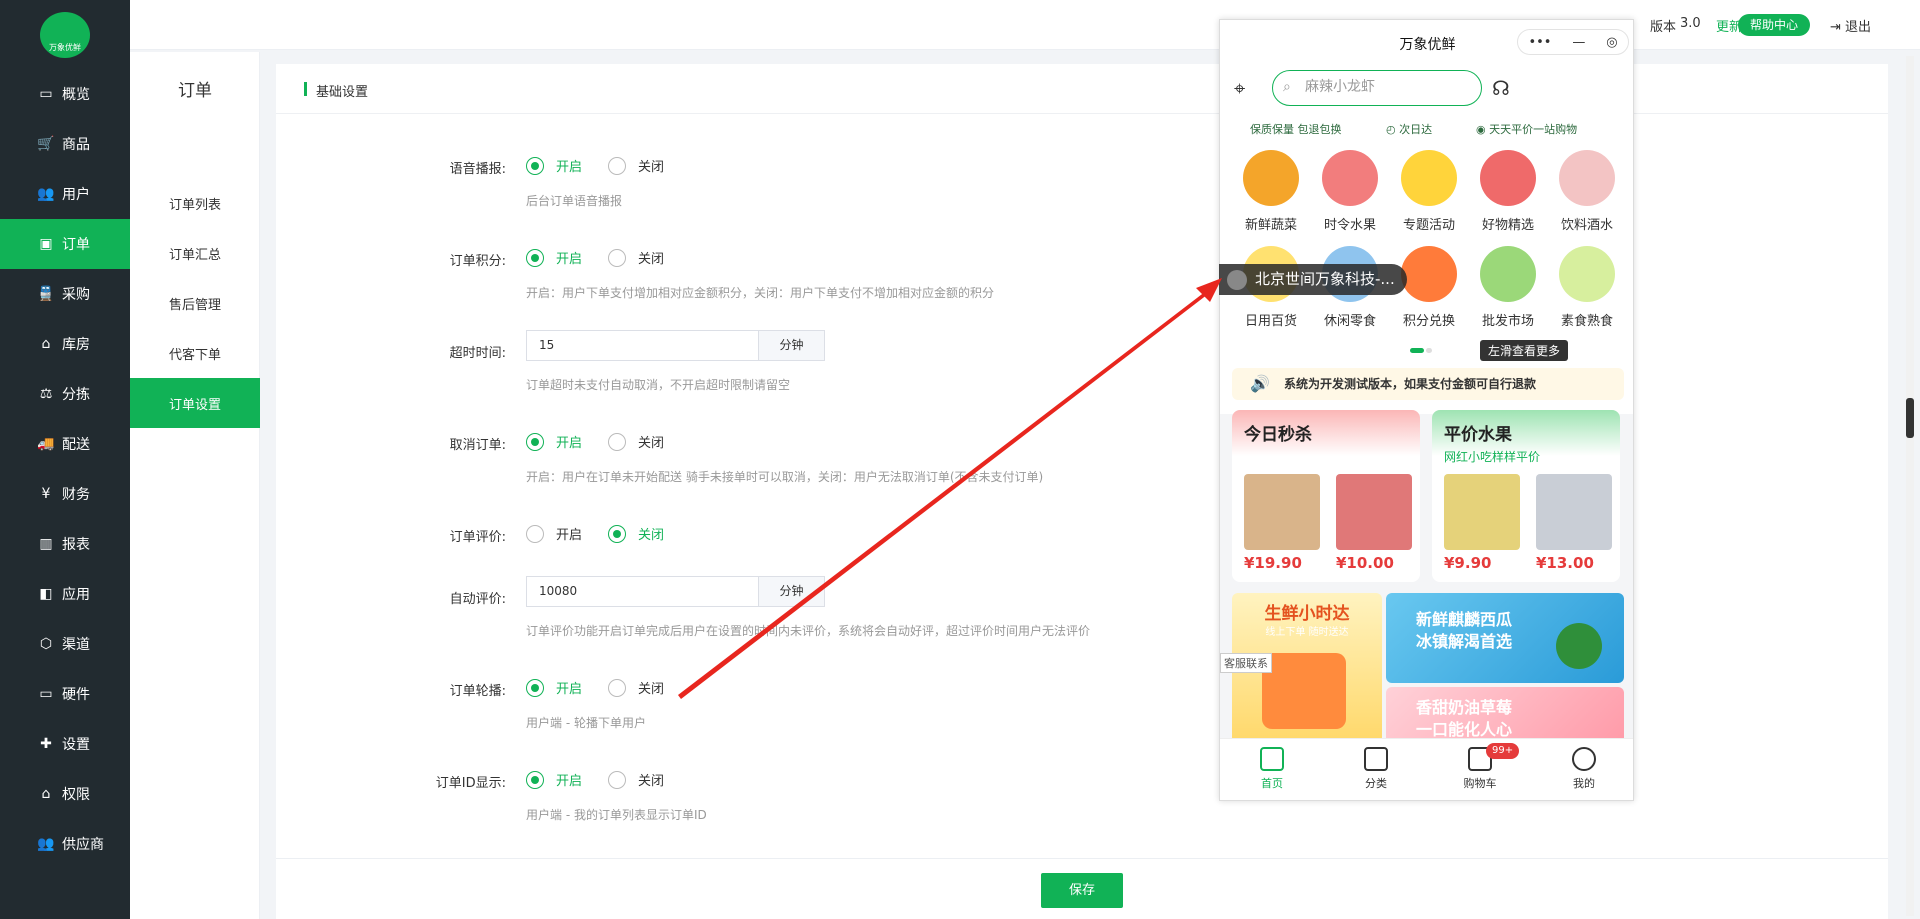 The image size is (1920, 919). Describe the element at coordinates (46, 344) in the screenshot. I see `home-icon: ⌂` at that location.